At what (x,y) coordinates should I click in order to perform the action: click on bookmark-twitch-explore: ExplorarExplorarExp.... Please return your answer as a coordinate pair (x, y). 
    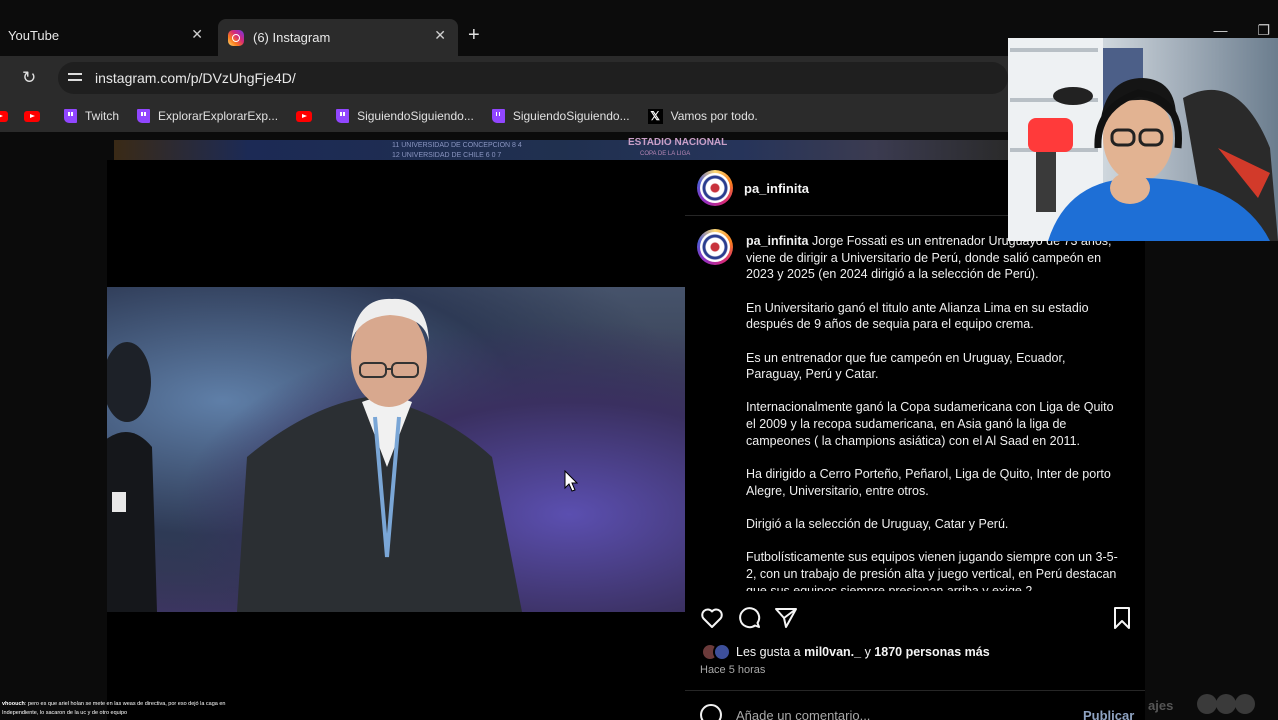
    Looking at the image, I should click on (207, 116).